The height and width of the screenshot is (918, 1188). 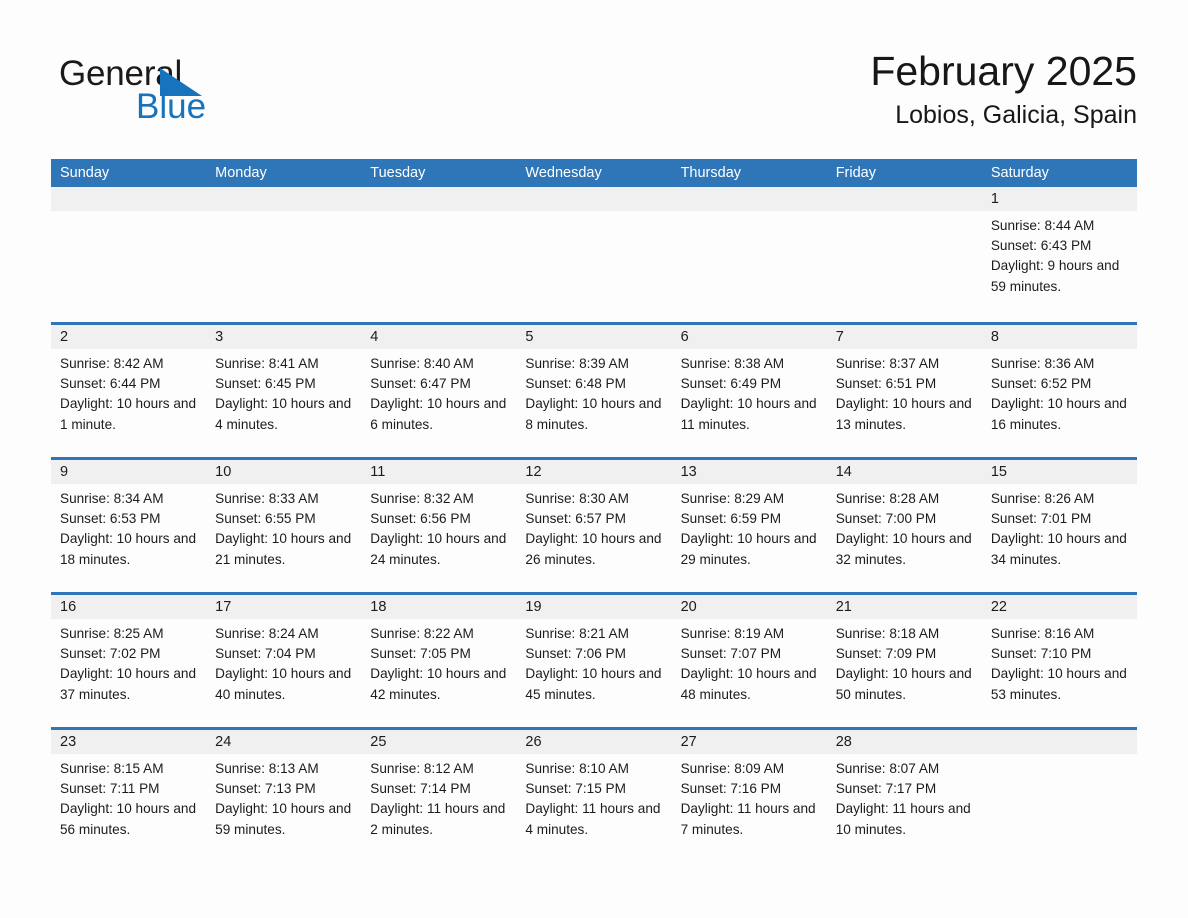 What do you see at coordinates (1019, 173) in the screenshot?
I see `weekday-header-saturday: Saturday` at bounding box center [1019, 173].